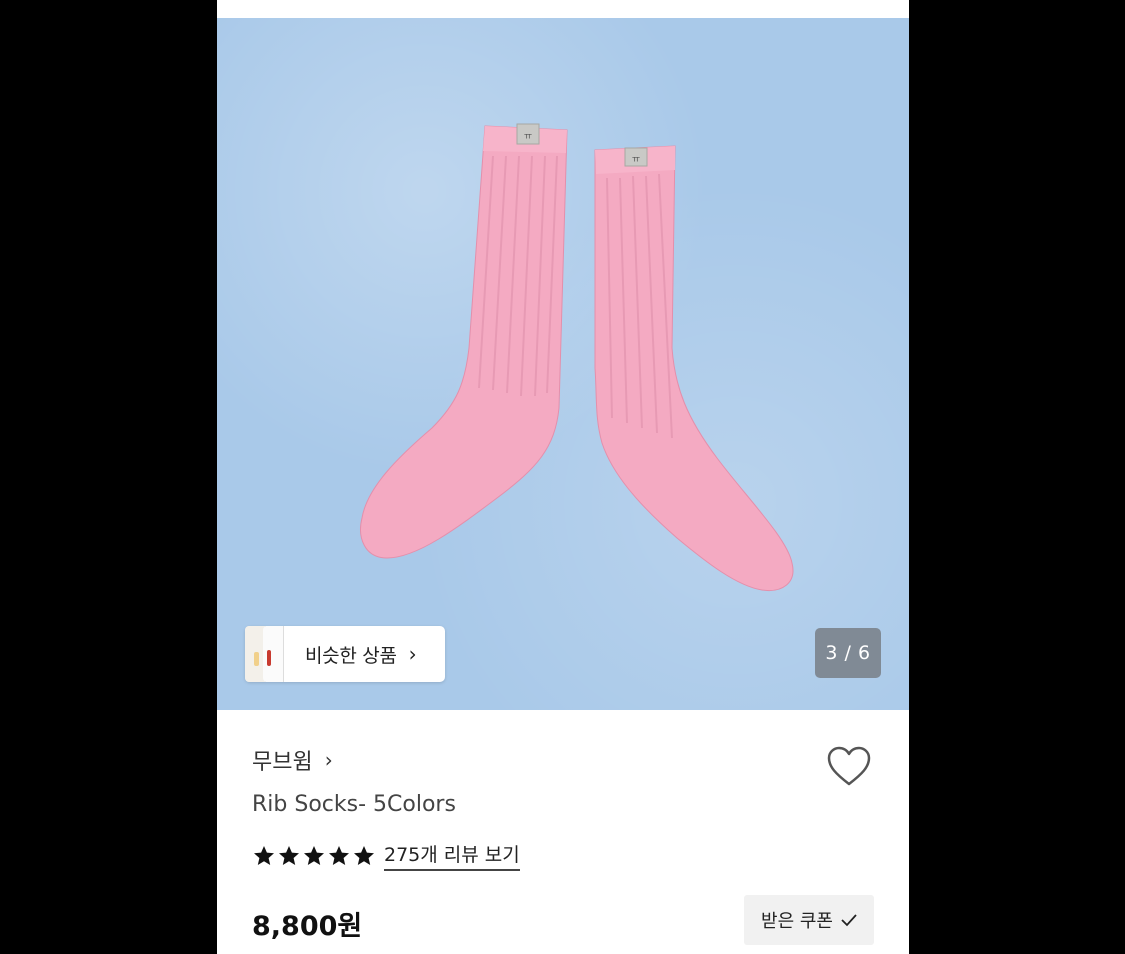 This screenshot has width=1125, height=954. Describe the element at coordinates (307, 926) in the screenshot. I see `product-price: 8,800원` at that location.